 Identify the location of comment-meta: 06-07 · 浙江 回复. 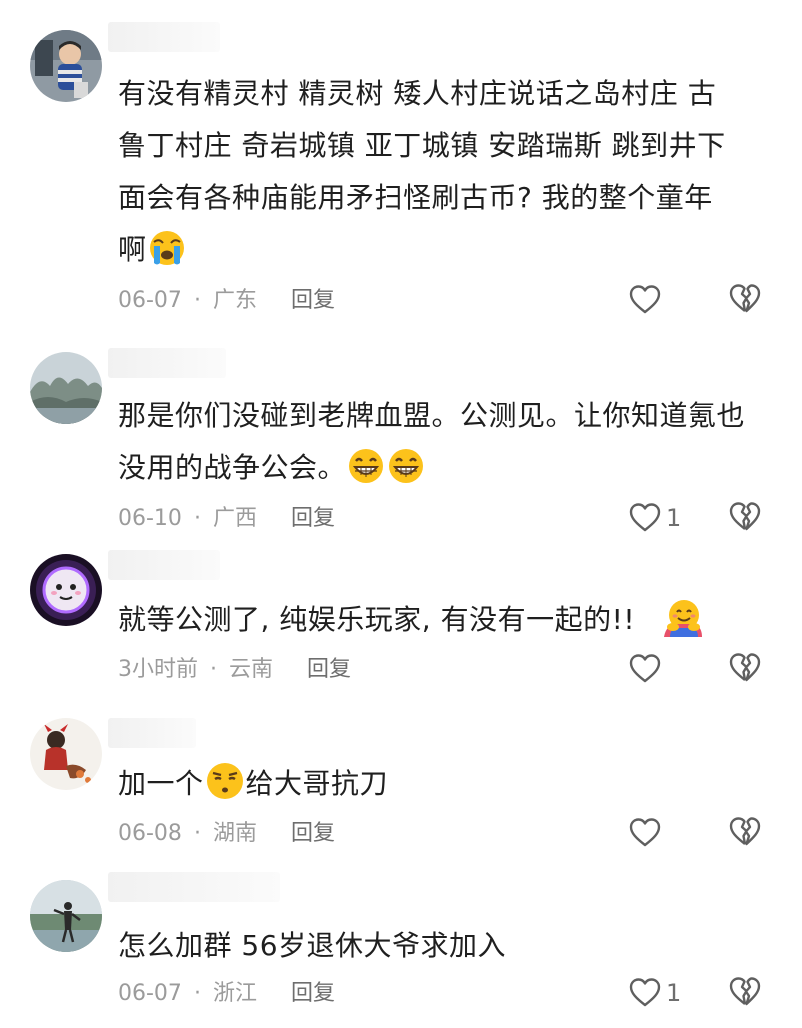
(226, 994).